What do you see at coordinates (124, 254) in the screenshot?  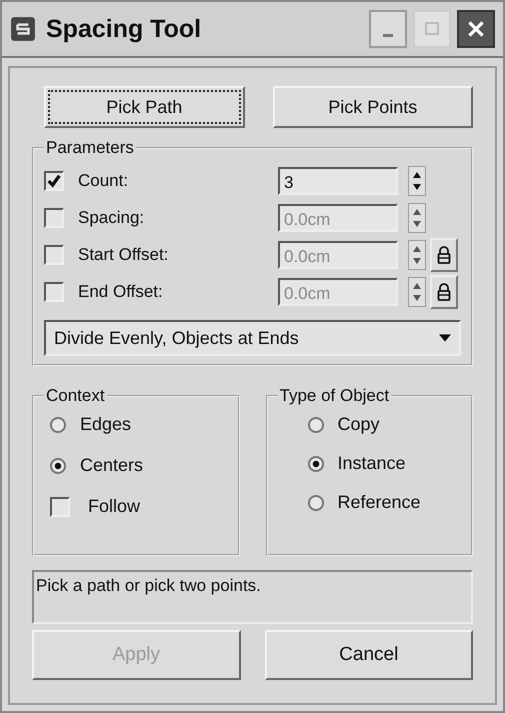 I see `field-label: Start Offset:` at bounding box center [124, 254].